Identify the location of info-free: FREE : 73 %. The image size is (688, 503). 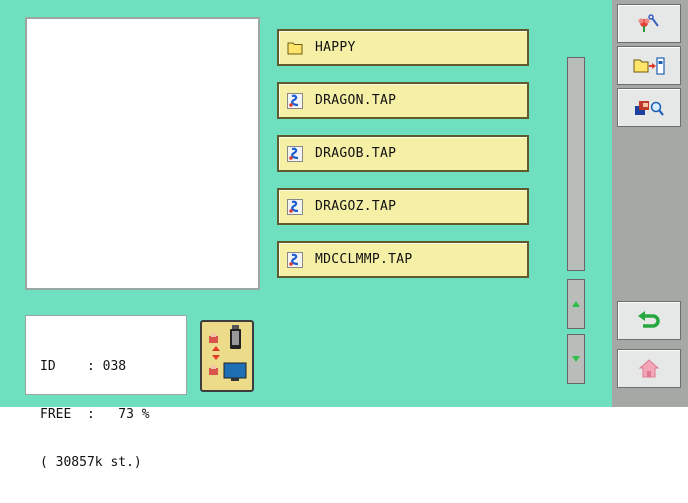
(95, 414).